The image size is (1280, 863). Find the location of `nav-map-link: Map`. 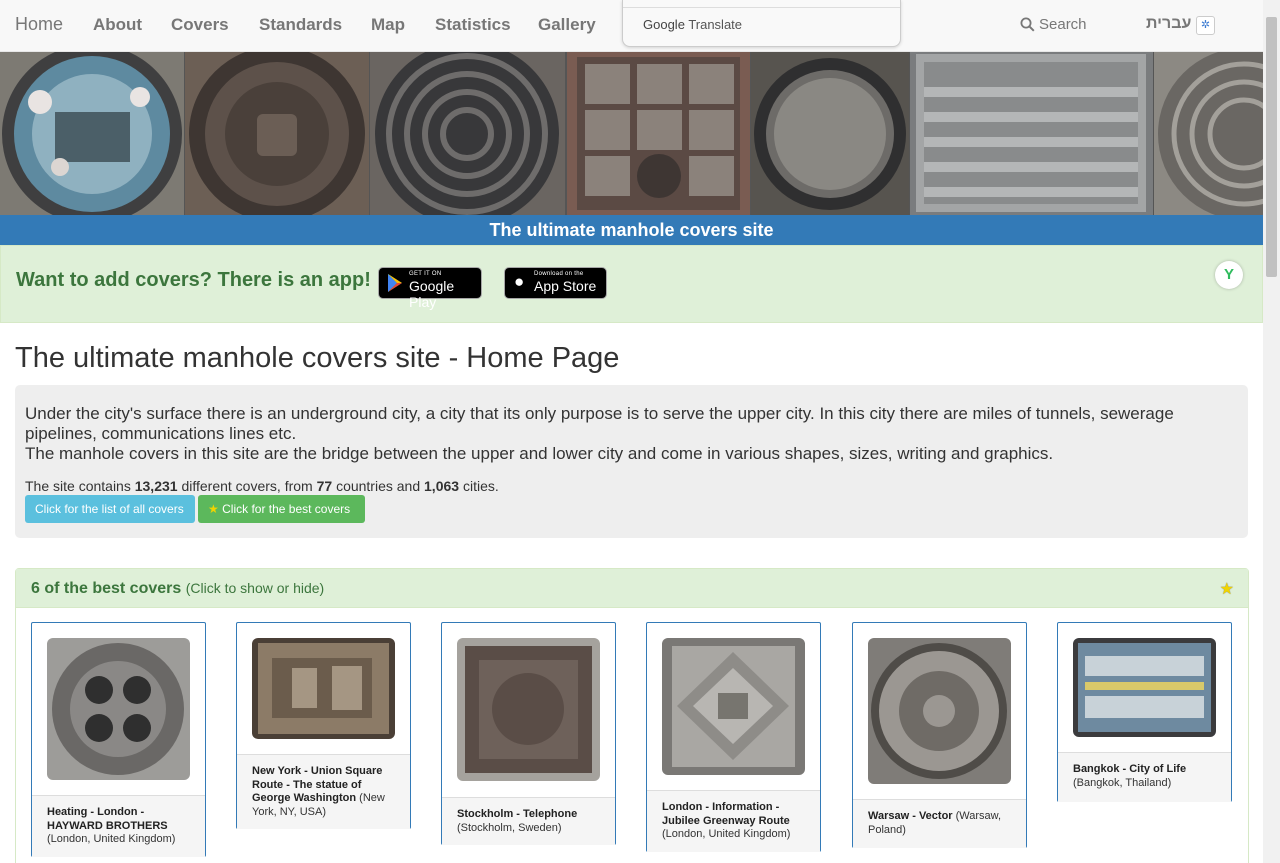

nav-map-link: Map is located at coordinates (388, 25).